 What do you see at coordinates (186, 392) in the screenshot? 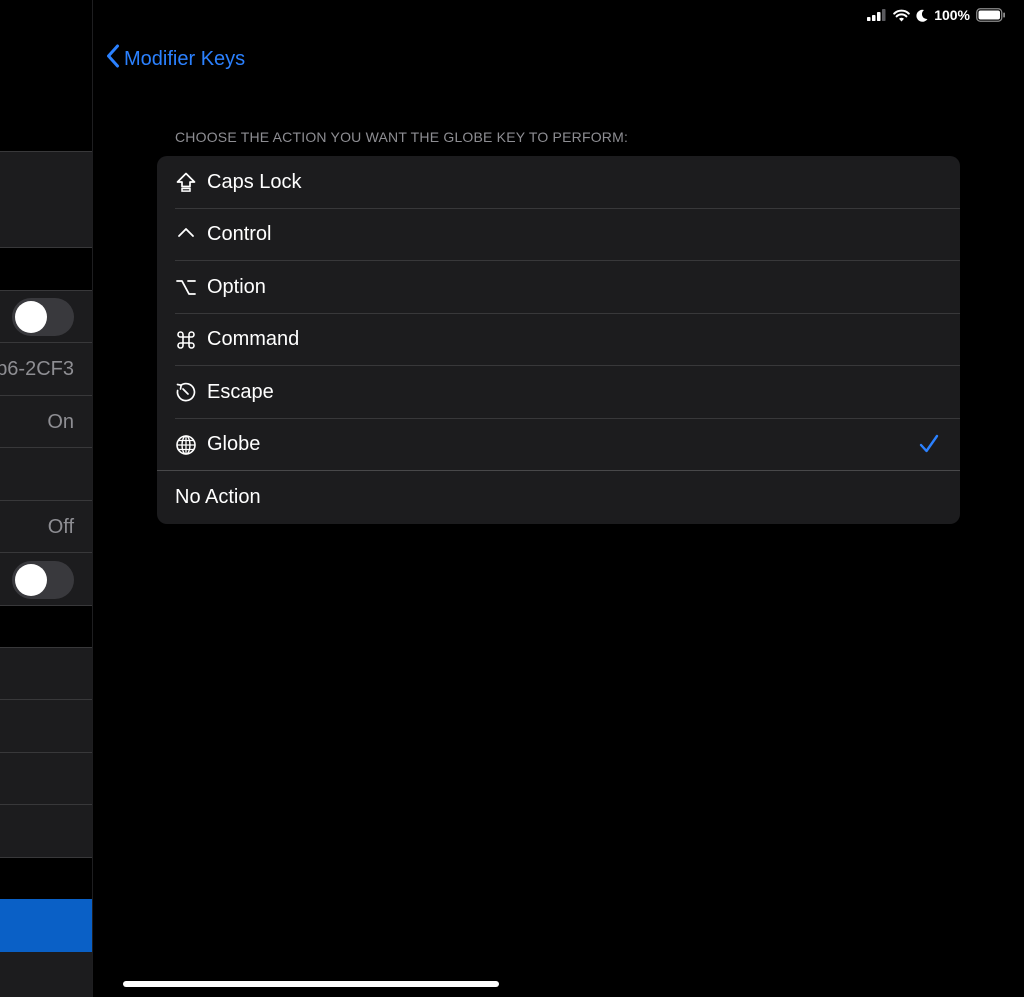
I see `escape-icon` at bounding box center [186, 392].